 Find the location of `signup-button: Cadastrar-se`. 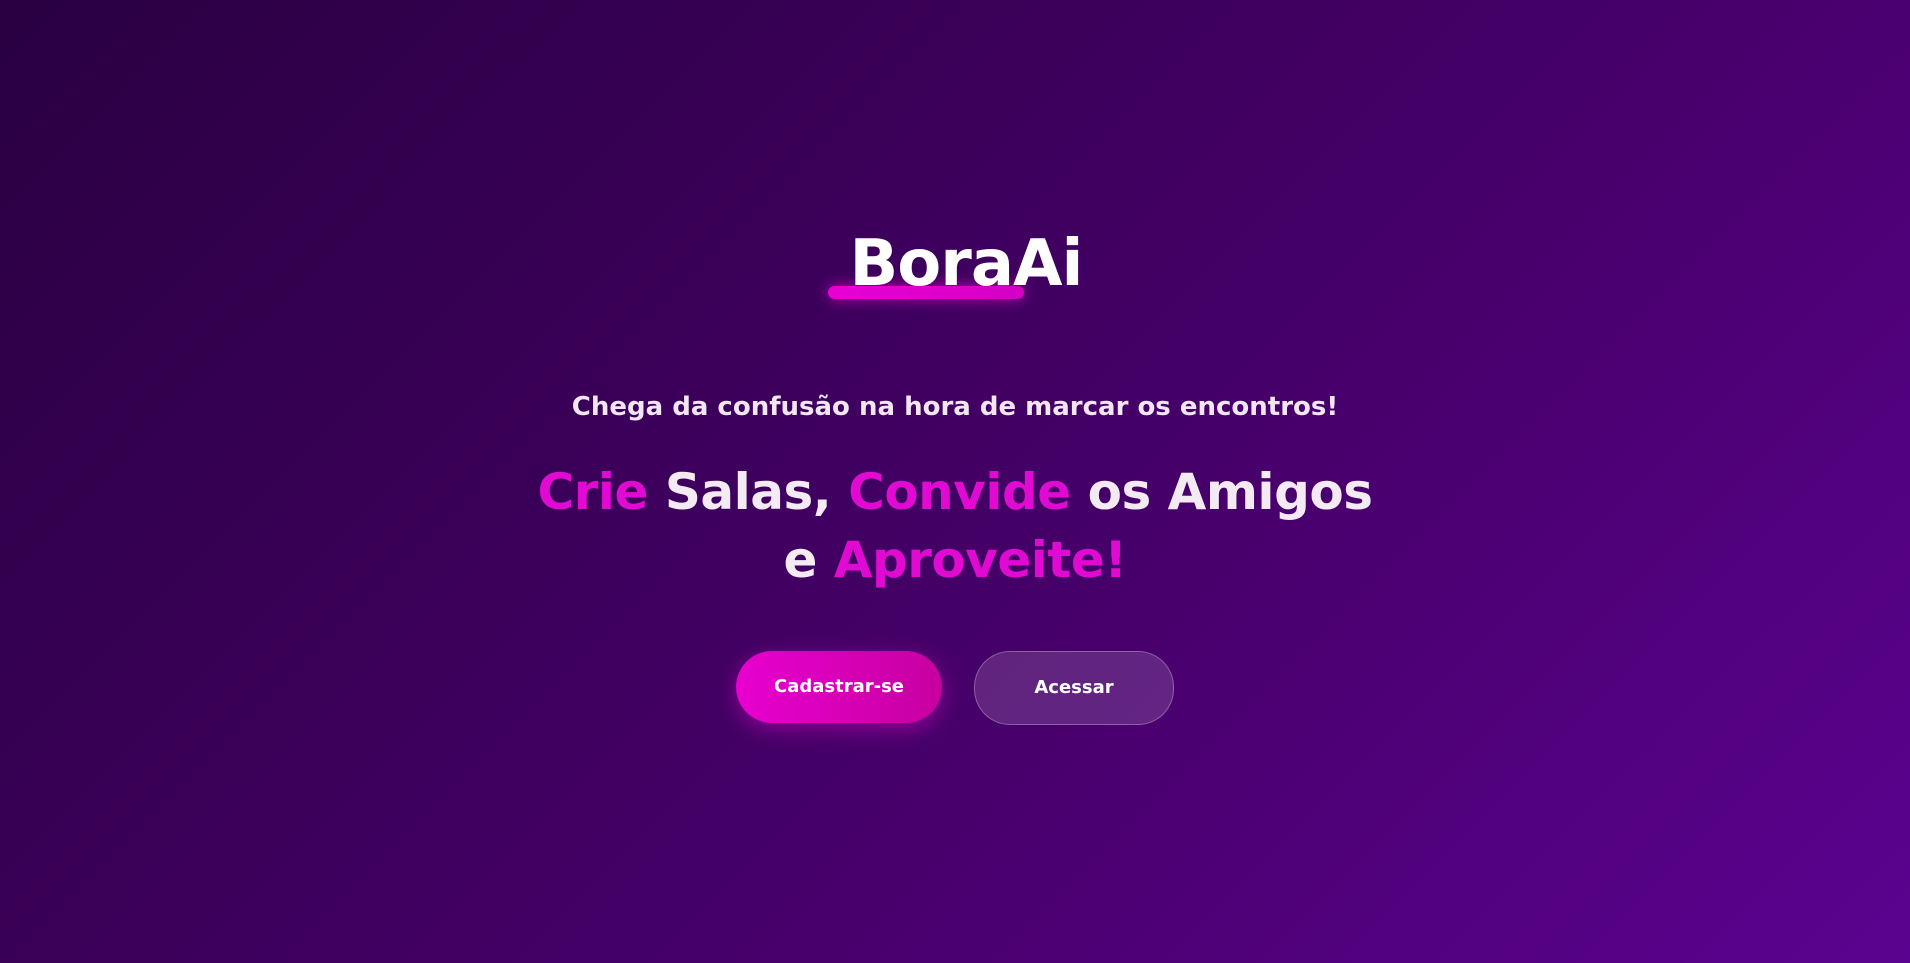

signup-button: Cadastrar-se is located at coordinates (839, 687).